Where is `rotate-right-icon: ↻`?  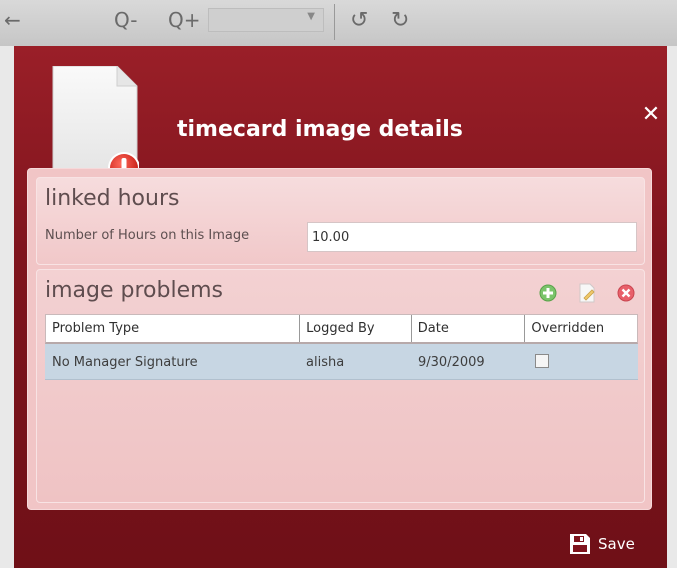 rotate-right-icon: ↻ is located at coordinates (400, 20).